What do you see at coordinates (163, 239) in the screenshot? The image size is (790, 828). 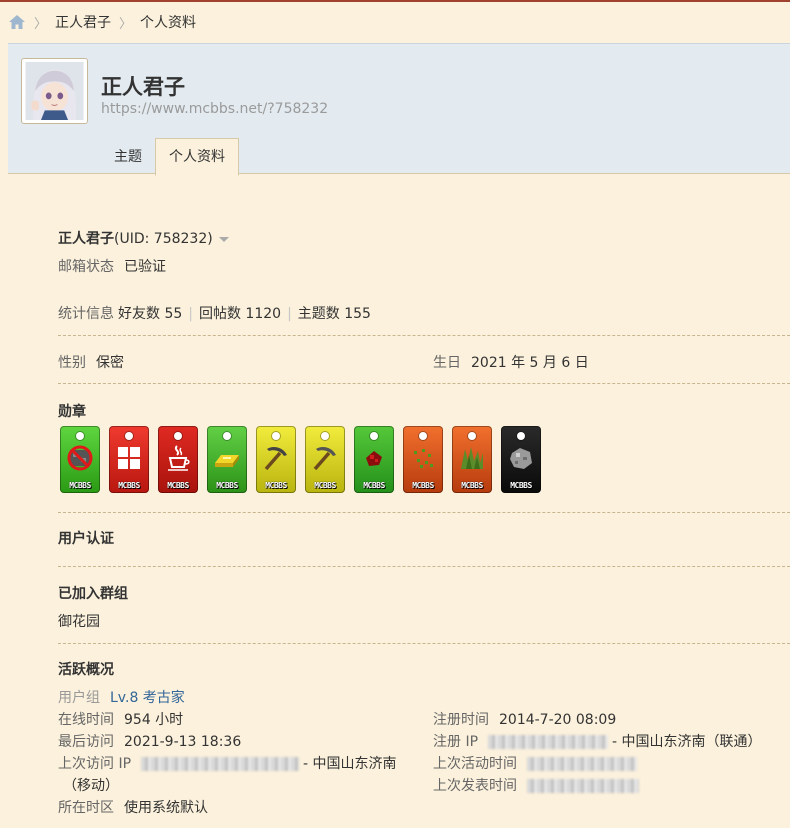 I see `info-uid: (UID: 758232)` at bounding box center [163, 239].